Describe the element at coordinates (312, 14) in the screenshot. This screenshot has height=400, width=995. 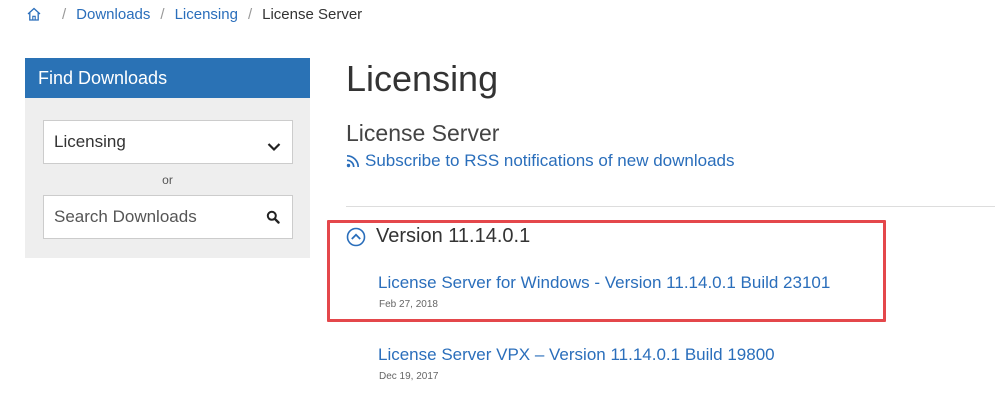
I see `breadcrumb-current: License Server` at that location.